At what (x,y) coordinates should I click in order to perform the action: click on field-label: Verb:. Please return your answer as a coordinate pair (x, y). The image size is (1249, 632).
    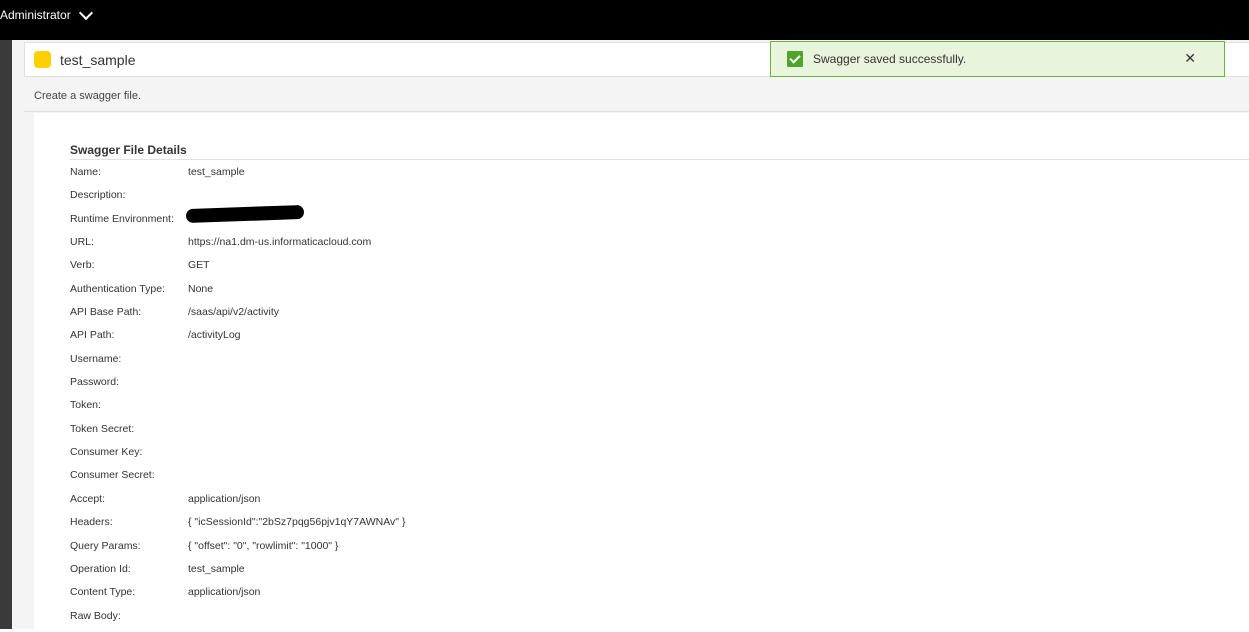
    Looking at the image, I should click on (82, 265).